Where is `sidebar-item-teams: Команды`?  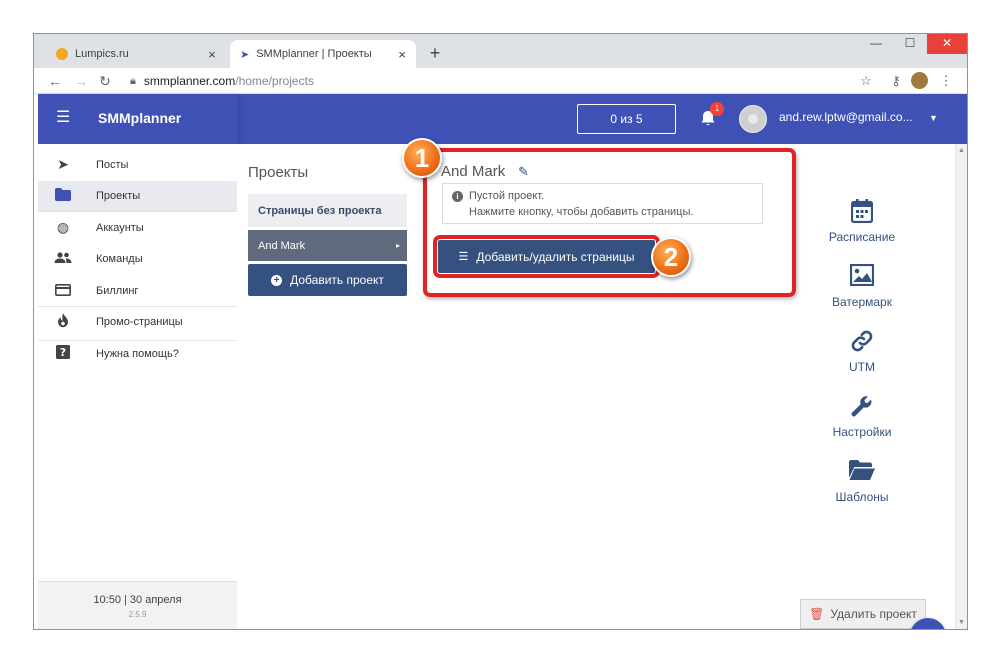 sidebar-item-teams: Команды is located at coordinates (137, 260).